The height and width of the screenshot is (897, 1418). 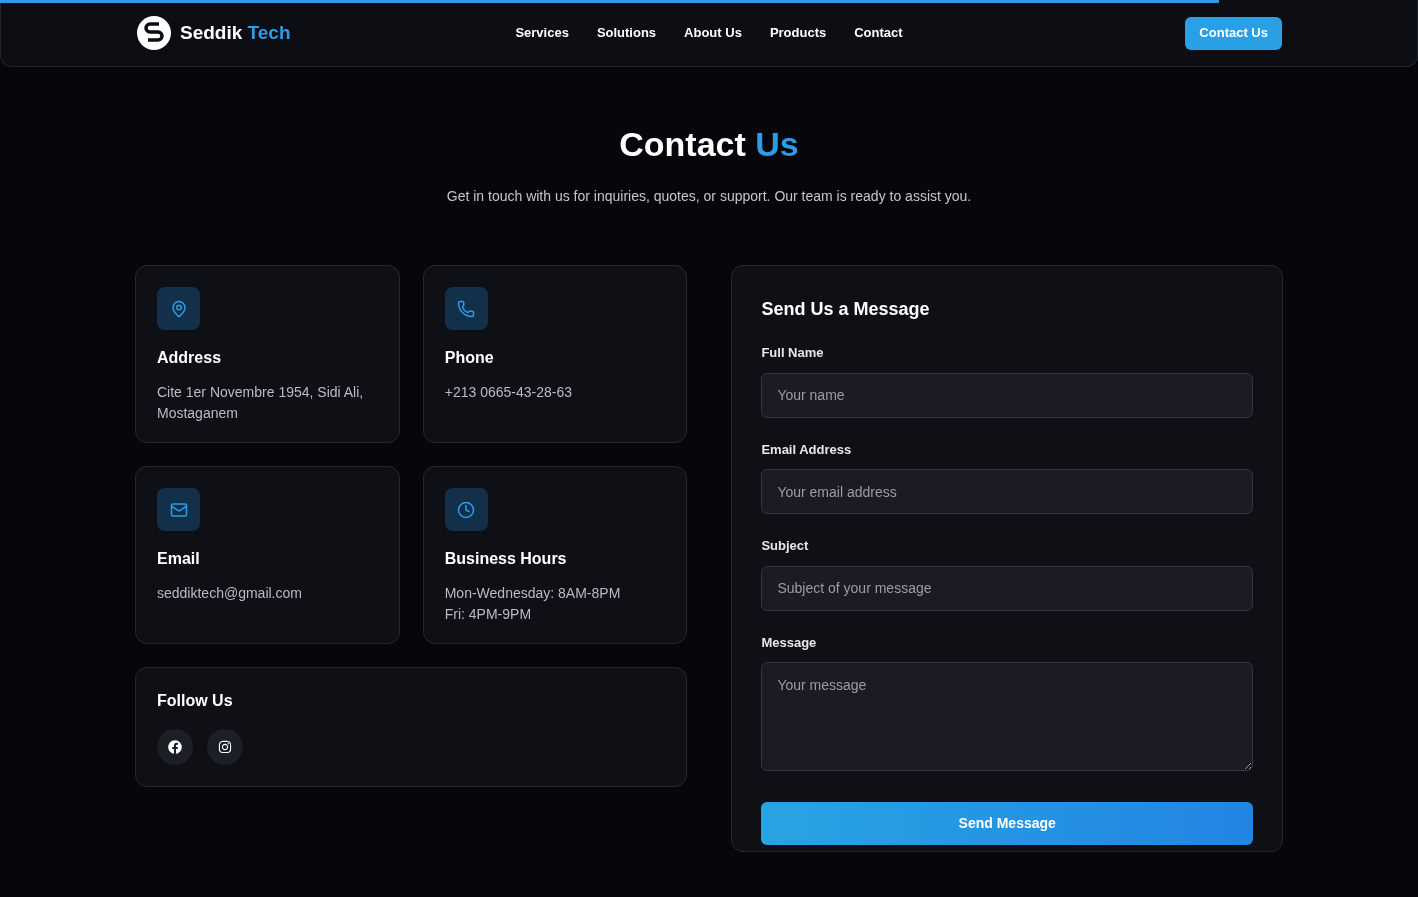 I want to click on card-text: +213 0665-43-28-63, so click(x=508, y=392).